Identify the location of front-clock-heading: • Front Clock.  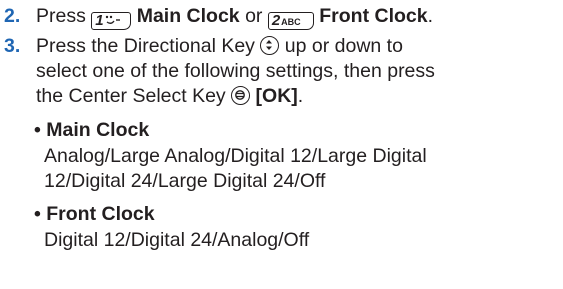
(94, 214).